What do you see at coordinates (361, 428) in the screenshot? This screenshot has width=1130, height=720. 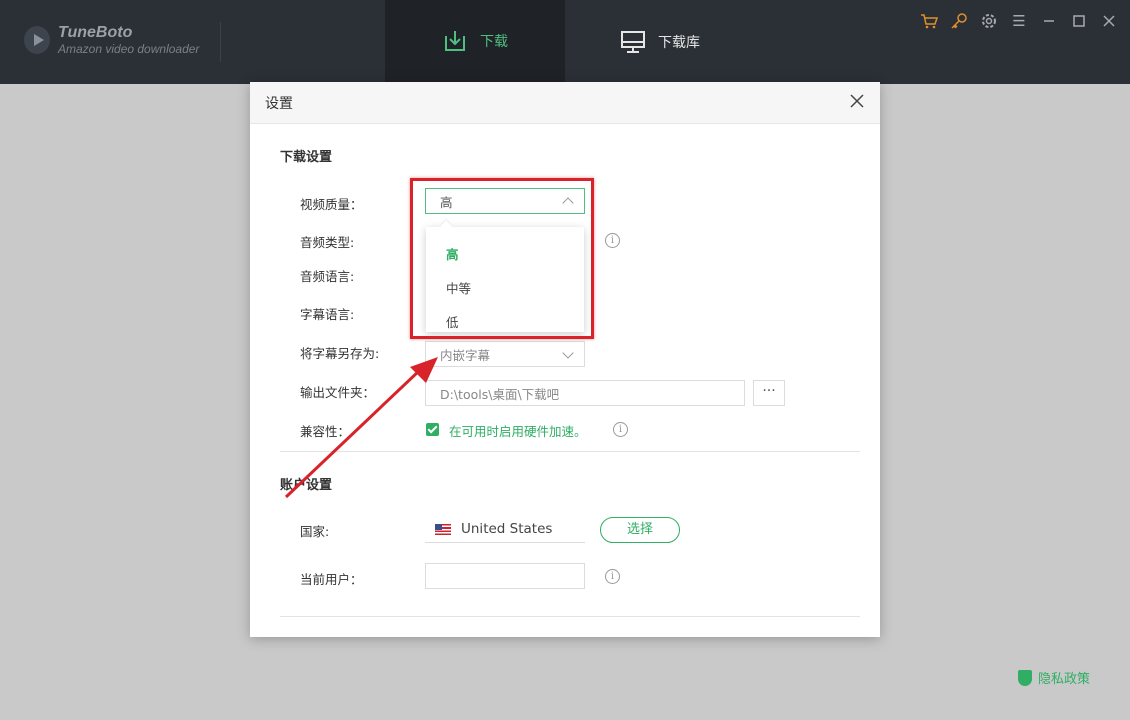 I see `annotation-arrow` at bounding box center [361, 428].